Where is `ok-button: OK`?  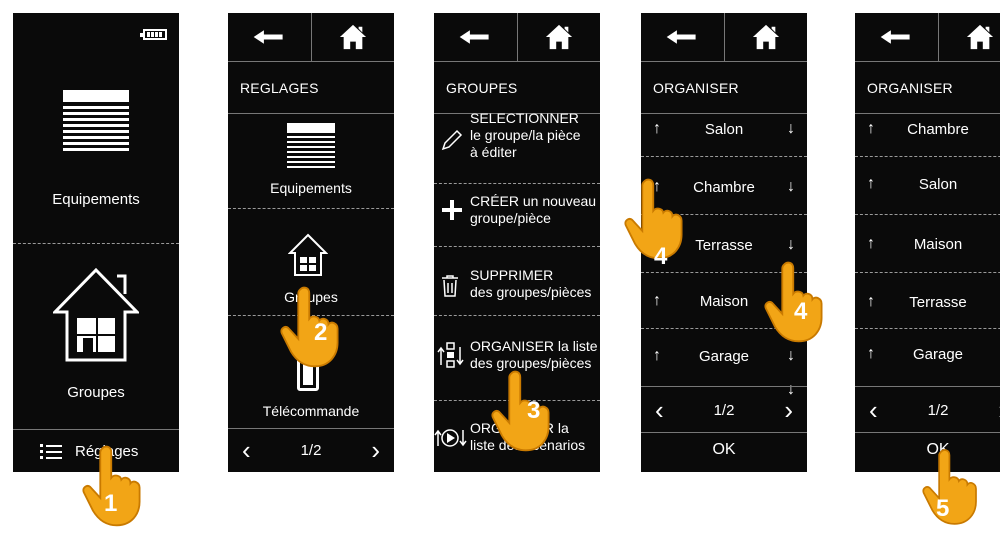 ok-button: OK is located at coordinates (724, 450).